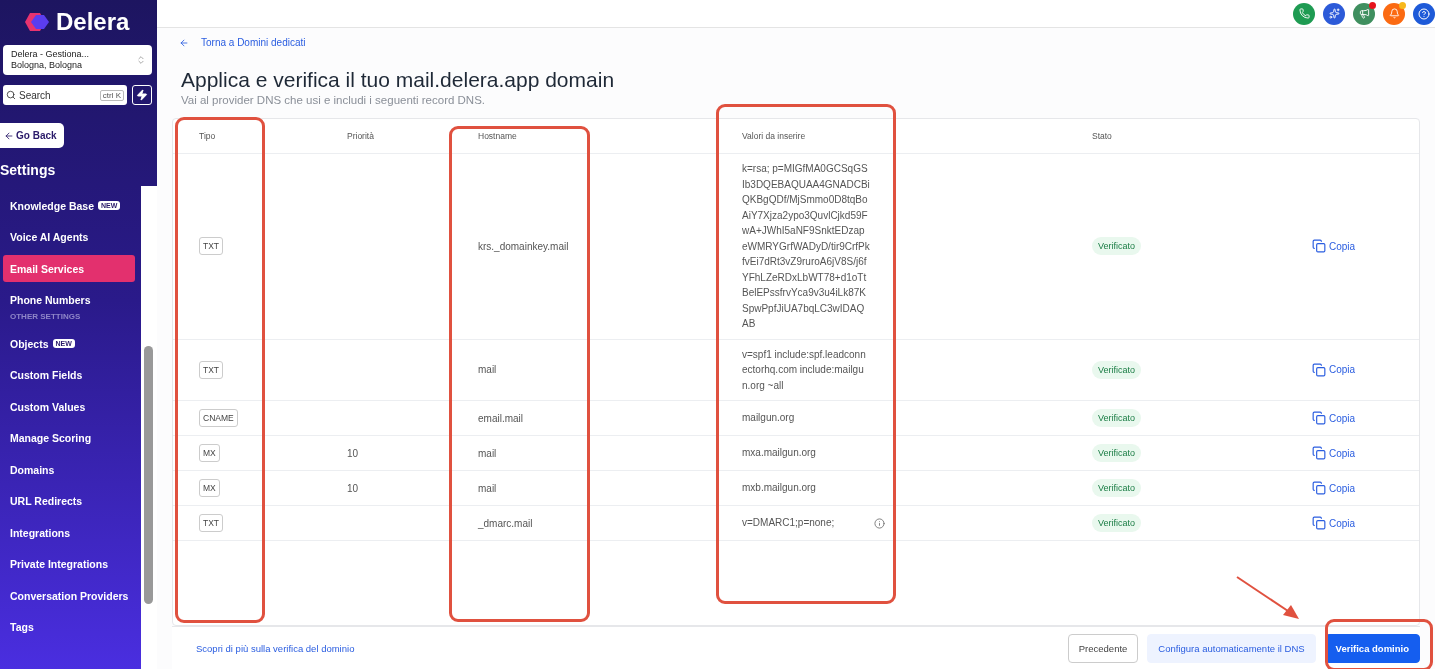 The width and height of the screenshot is (1435, 669). What do you see at coordinates (1364, 13) in the screenshot?
I see `megaphone-icon` at bounding box center [1364, 13].